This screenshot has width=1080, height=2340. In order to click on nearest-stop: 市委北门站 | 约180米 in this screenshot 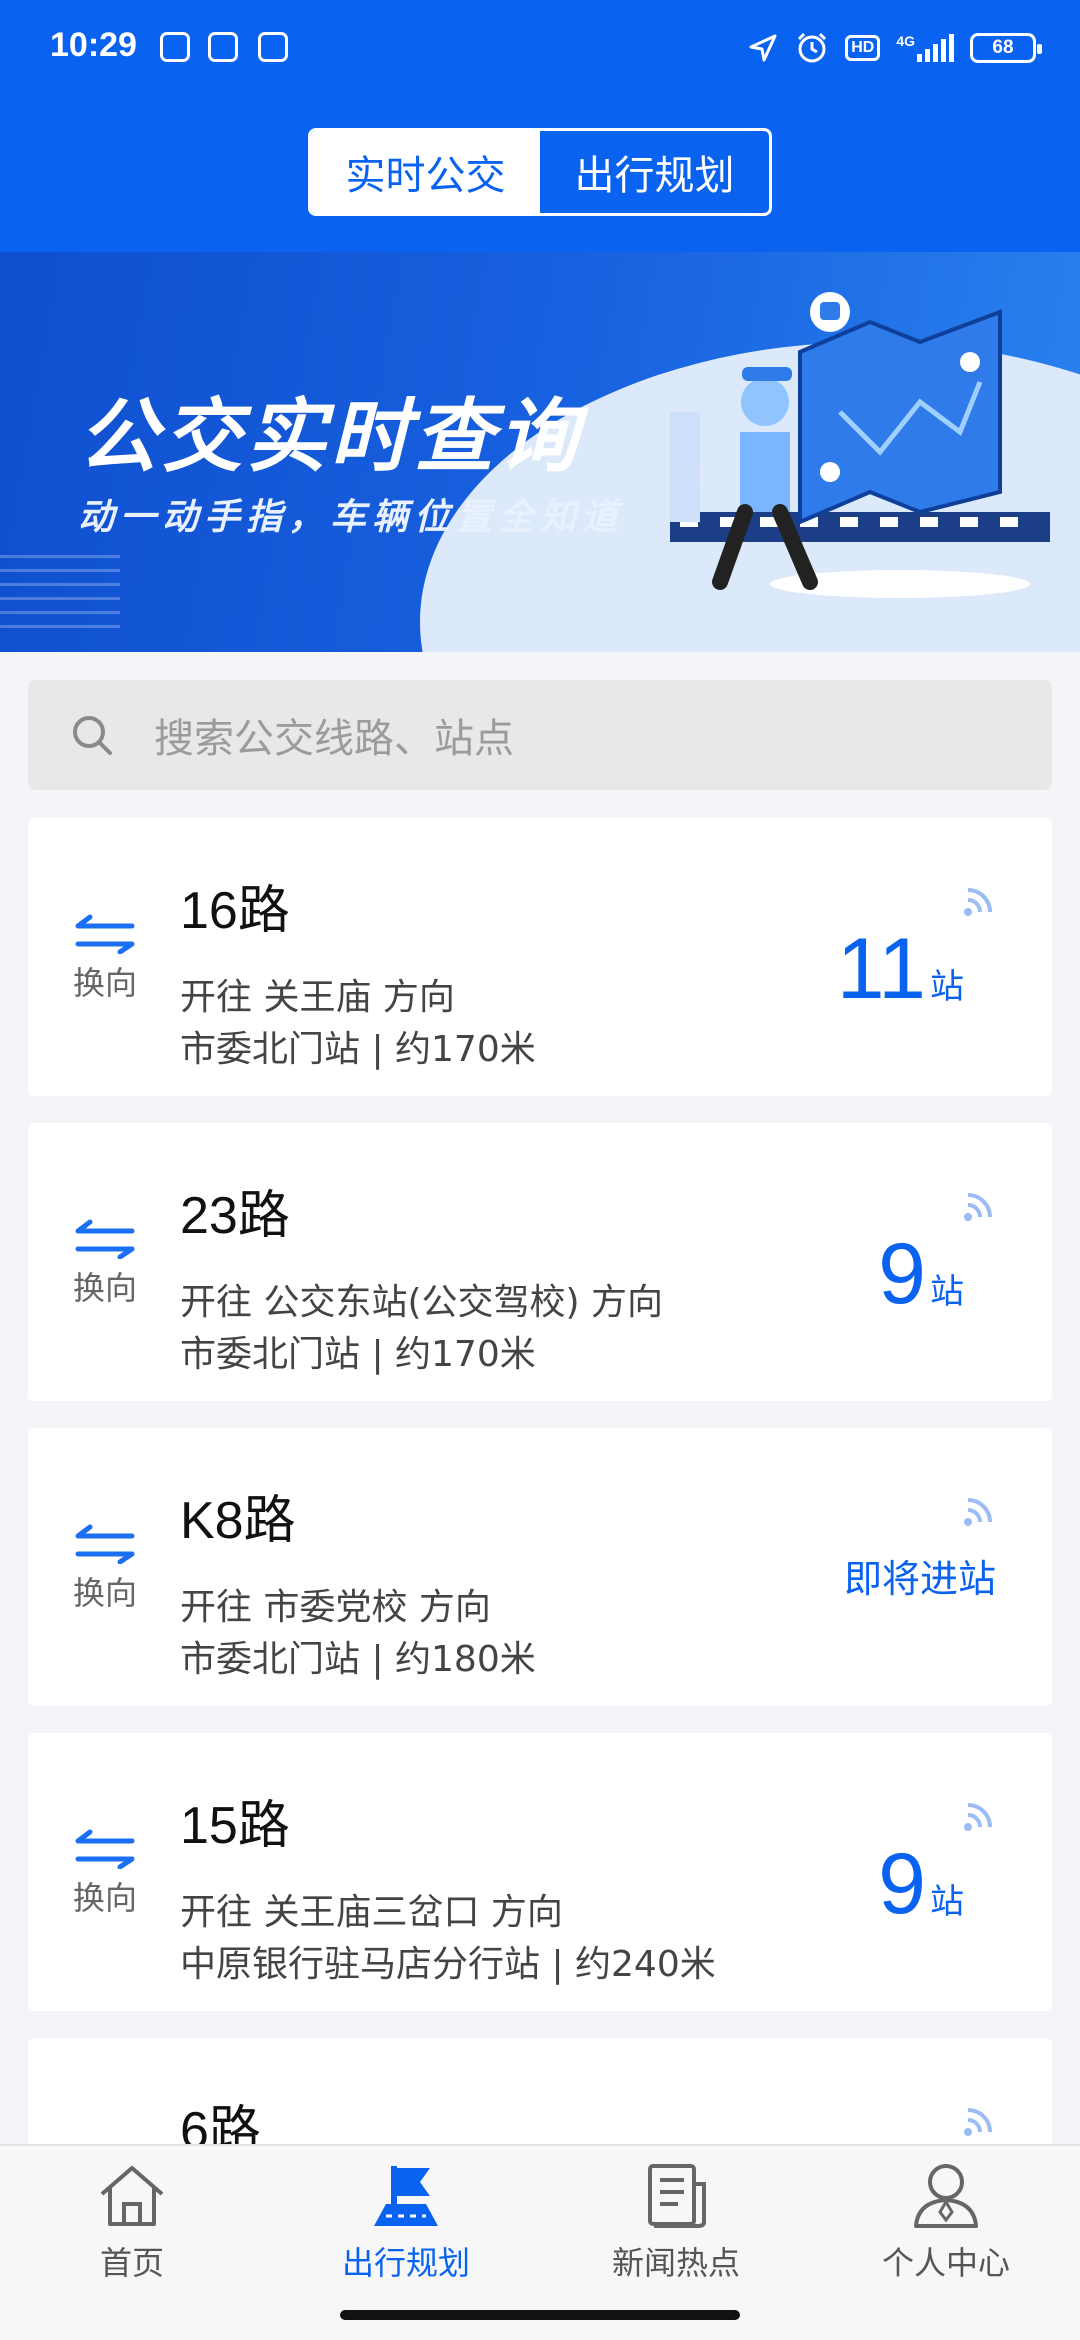, I will do `click(358, 1659)`.